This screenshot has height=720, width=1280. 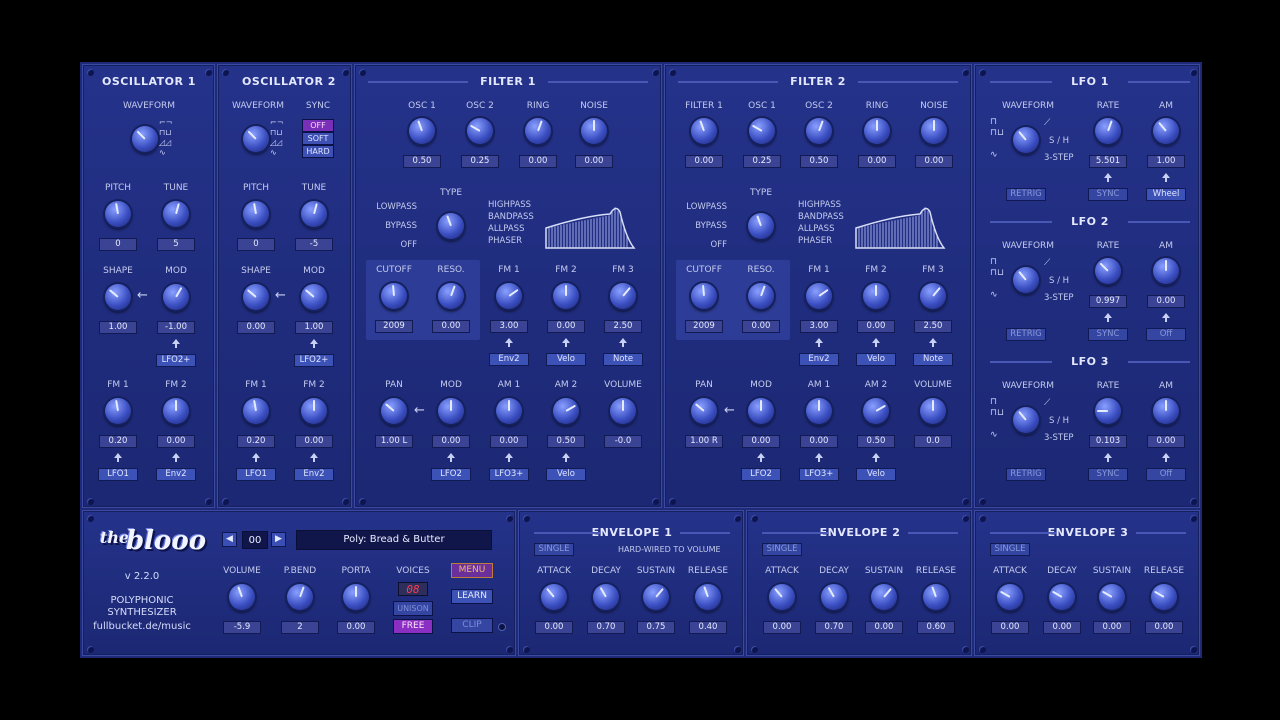 I want to click on filter2-src-2-value: 0.50, so click(x=819, y=161).